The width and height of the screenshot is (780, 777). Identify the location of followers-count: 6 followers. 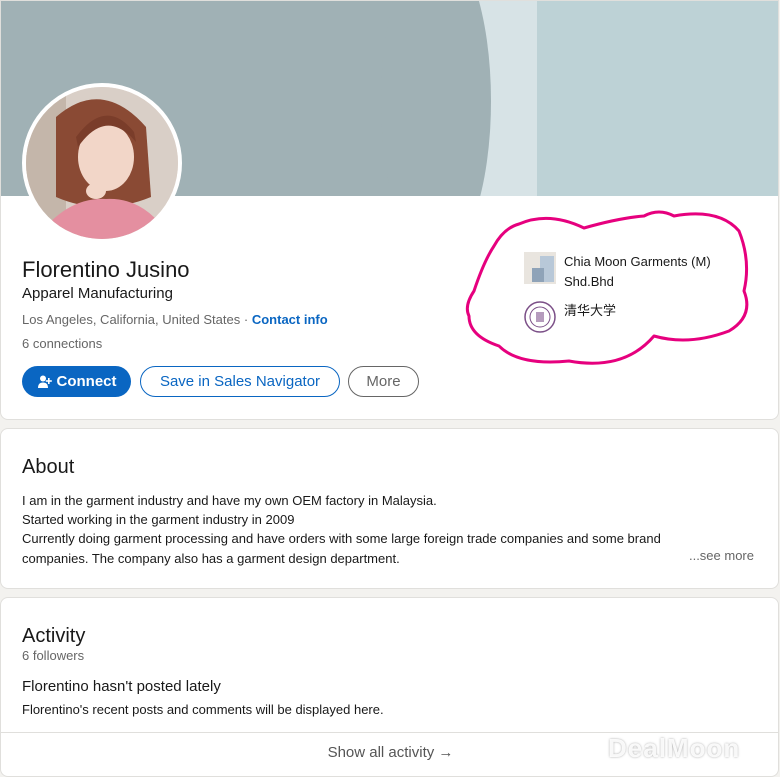
(53, 655).